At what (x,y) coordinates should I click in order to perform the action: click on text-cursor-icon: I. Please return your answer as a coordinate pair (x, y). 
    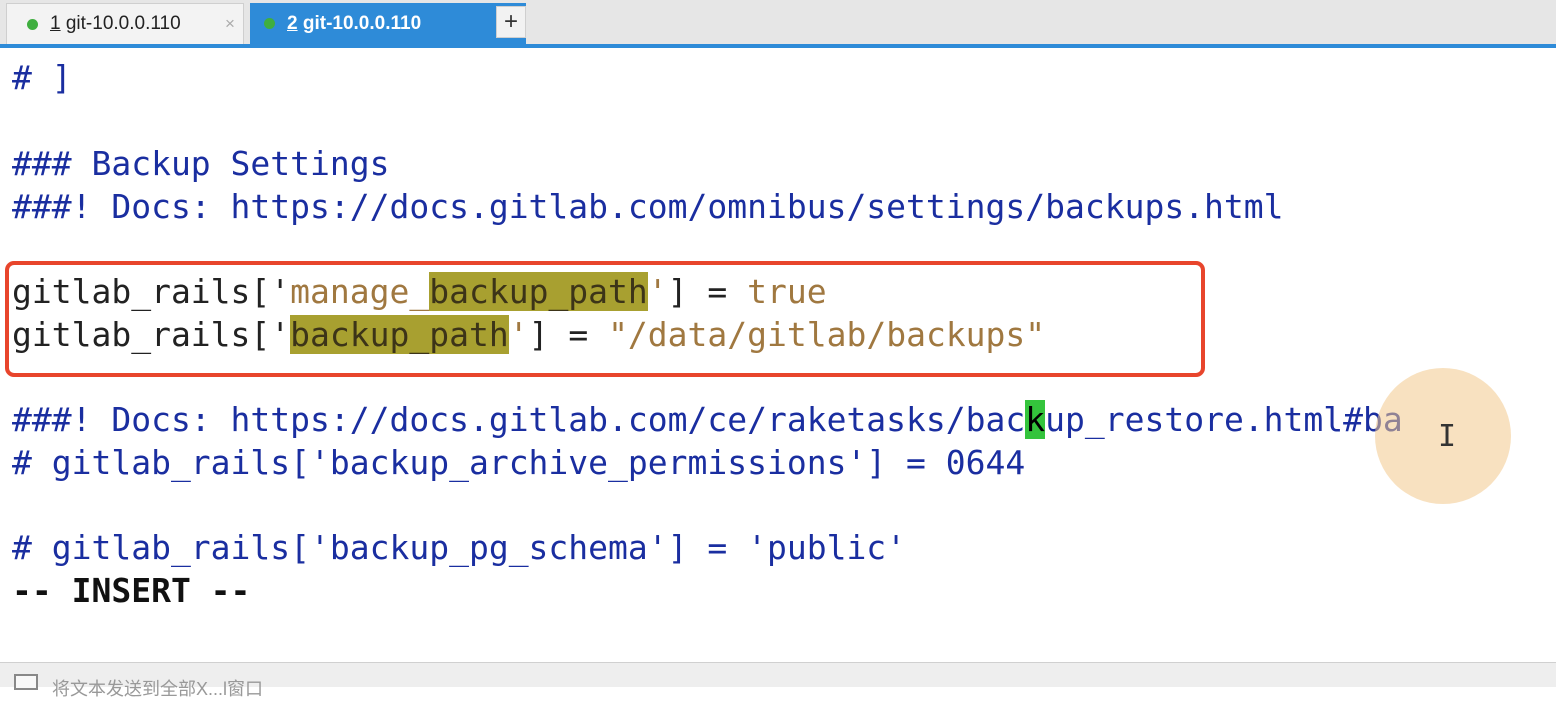
    Looking at the image, I should click on (1447, 436).